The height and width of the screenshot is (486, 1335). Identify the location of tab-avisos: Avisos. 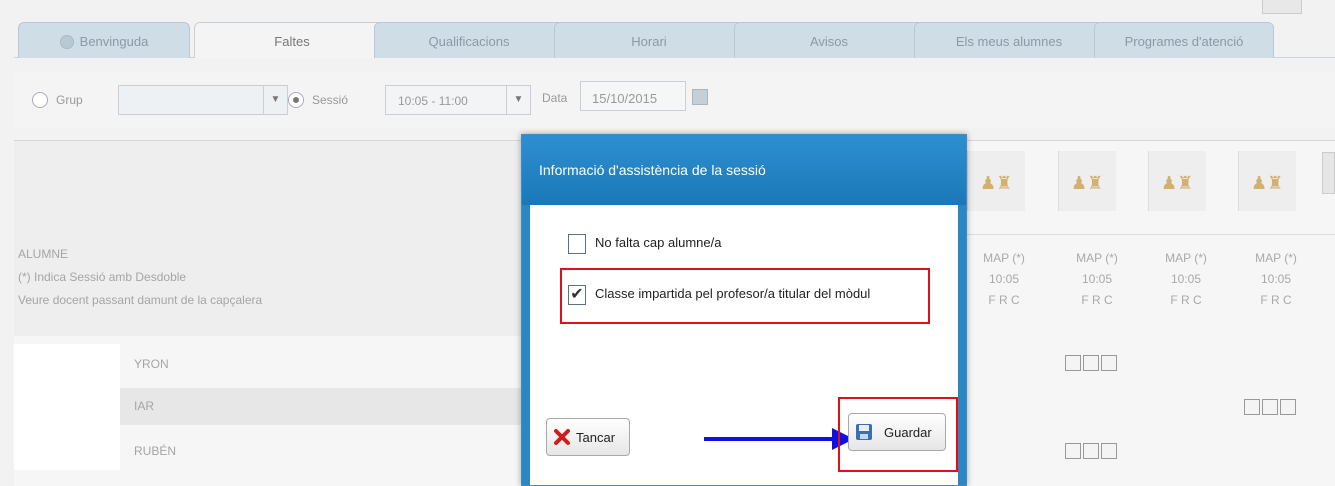
(829, 40).